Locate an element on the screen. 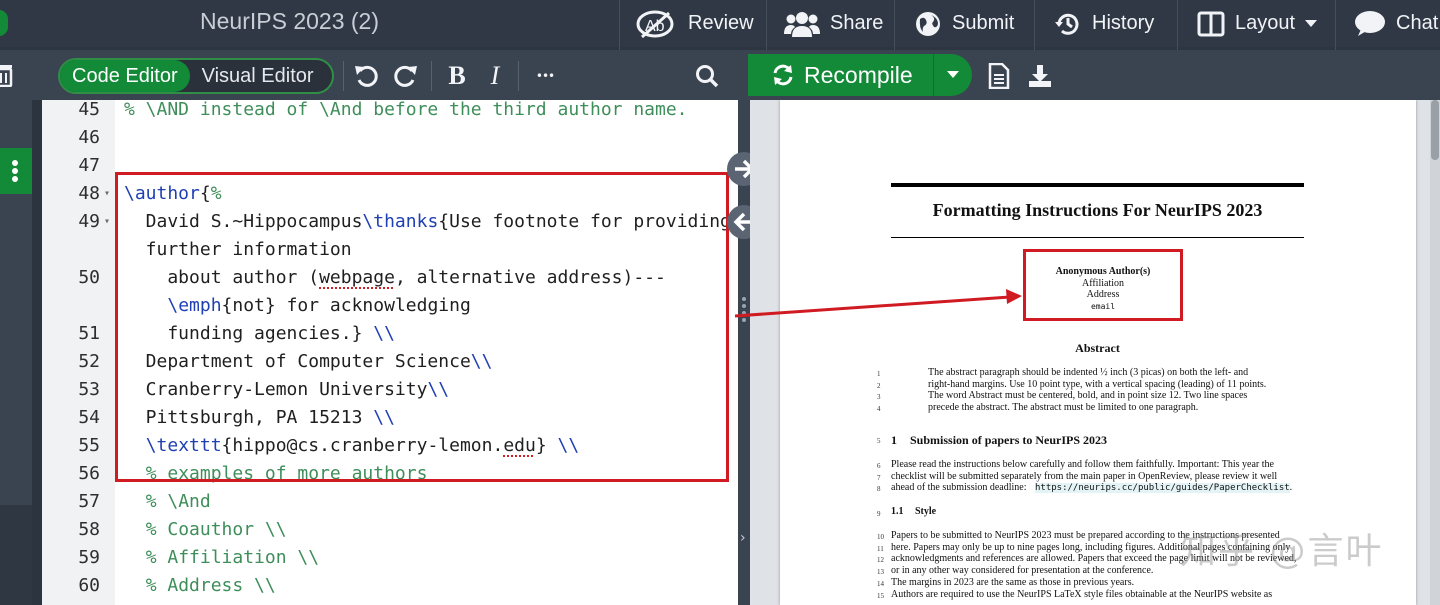  line-number: 13 is located at coordinates (880, 572).